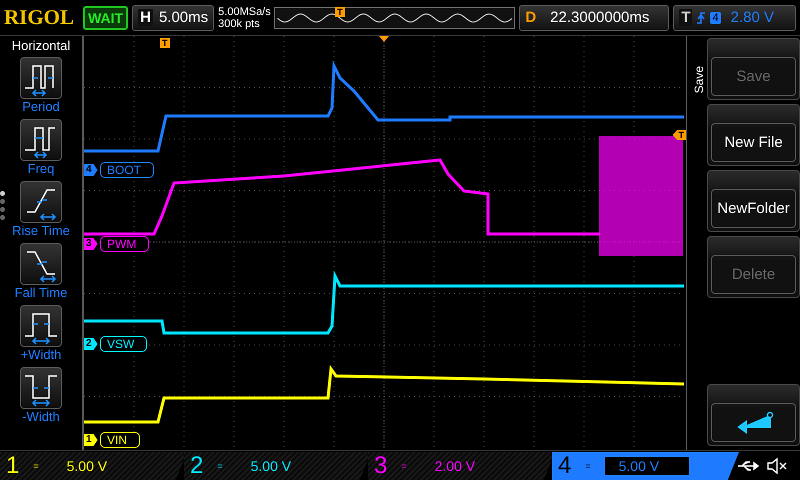 The width and height of the screenshot is (800, 480). I want to click on fall-measure-icon, so click(41, 264).